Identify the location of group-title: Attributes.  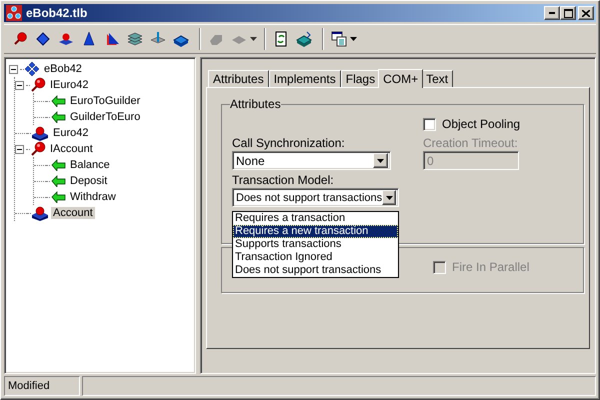
(255, 104).